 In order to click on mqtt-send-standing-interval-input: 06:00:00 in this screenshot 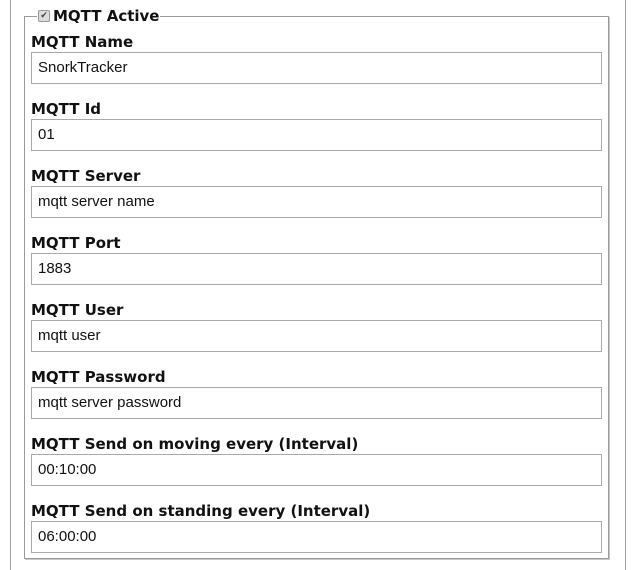, I will do `click(316, 537)`.